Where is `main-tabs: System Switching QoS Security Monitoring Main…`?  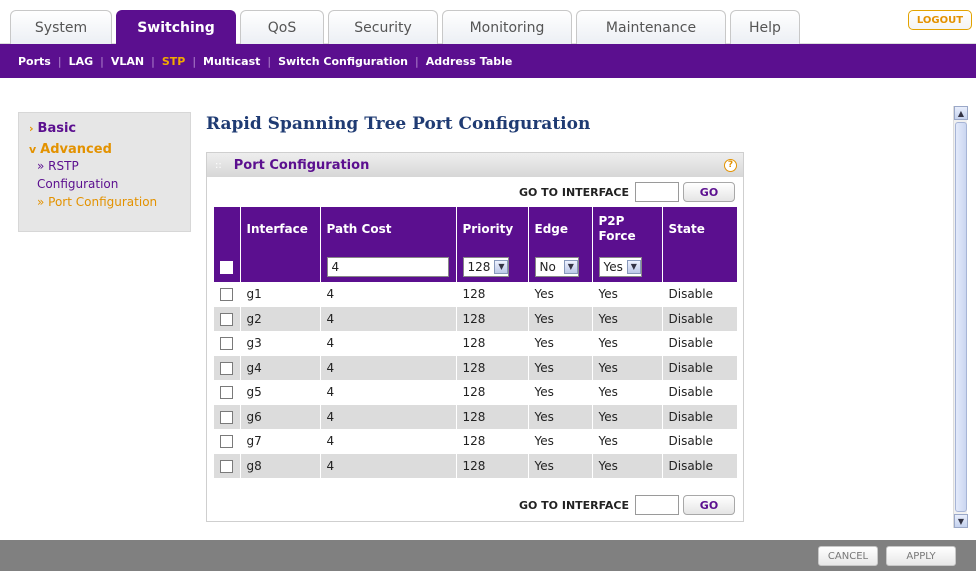
main-tabs: System Switching QoS Security Monitoring Main… is located at coordinates (407, 27).